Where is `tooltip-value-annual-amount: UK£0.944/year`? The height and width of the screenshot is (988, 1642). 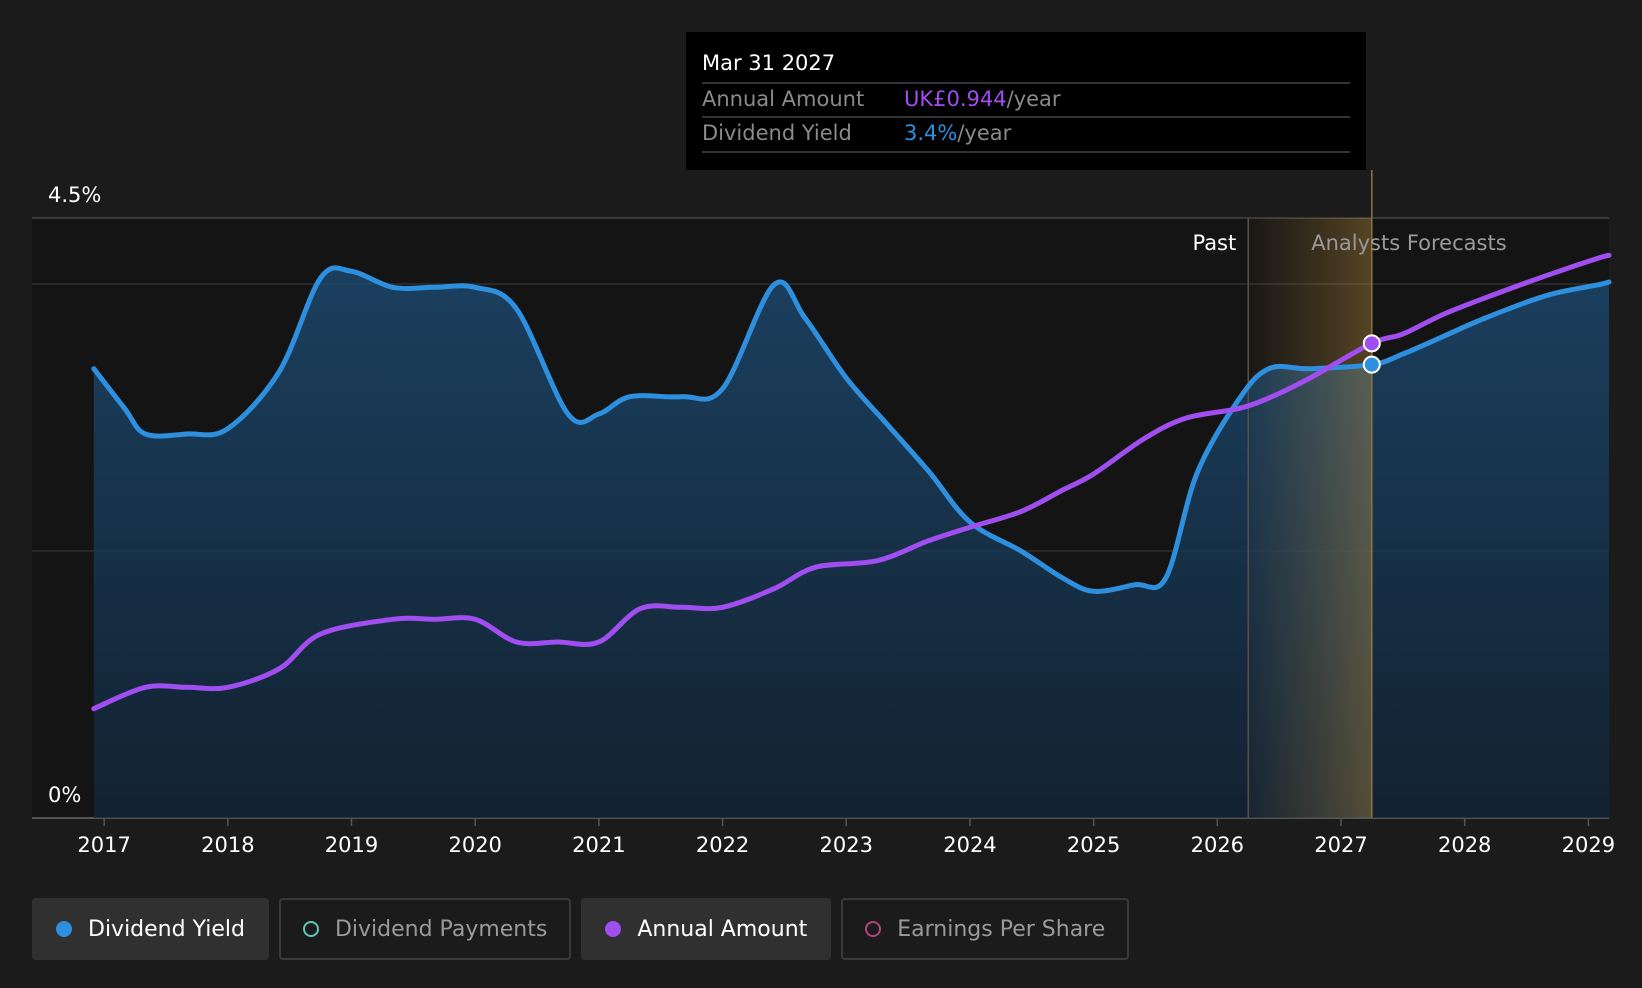
tooltip-value-annual-amount: UK£0.944/year is located at coordinates (982, 99).